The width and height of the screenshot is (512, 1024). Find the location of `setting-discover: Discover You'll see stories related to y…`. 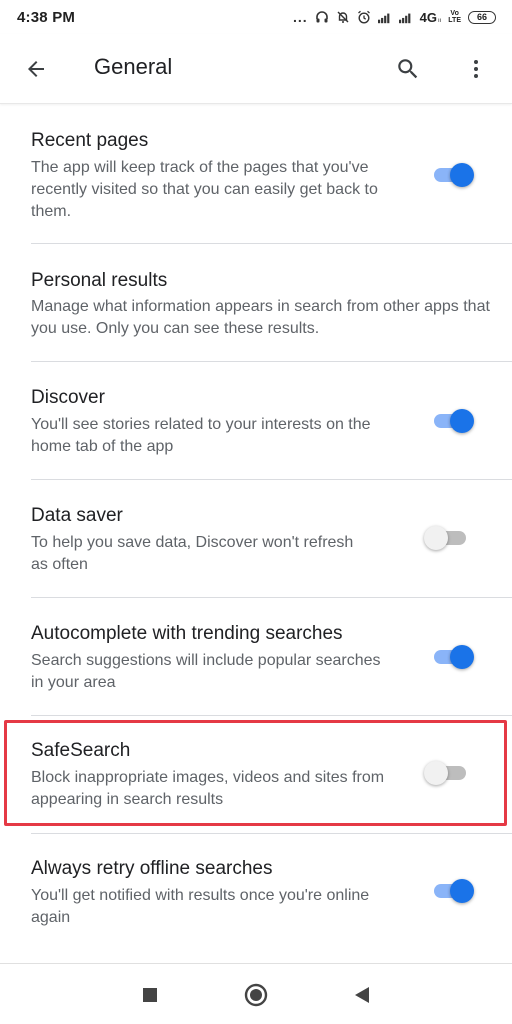

setting-discover: Discover You'll see stories related to y… is located at coordinates (256, 420).